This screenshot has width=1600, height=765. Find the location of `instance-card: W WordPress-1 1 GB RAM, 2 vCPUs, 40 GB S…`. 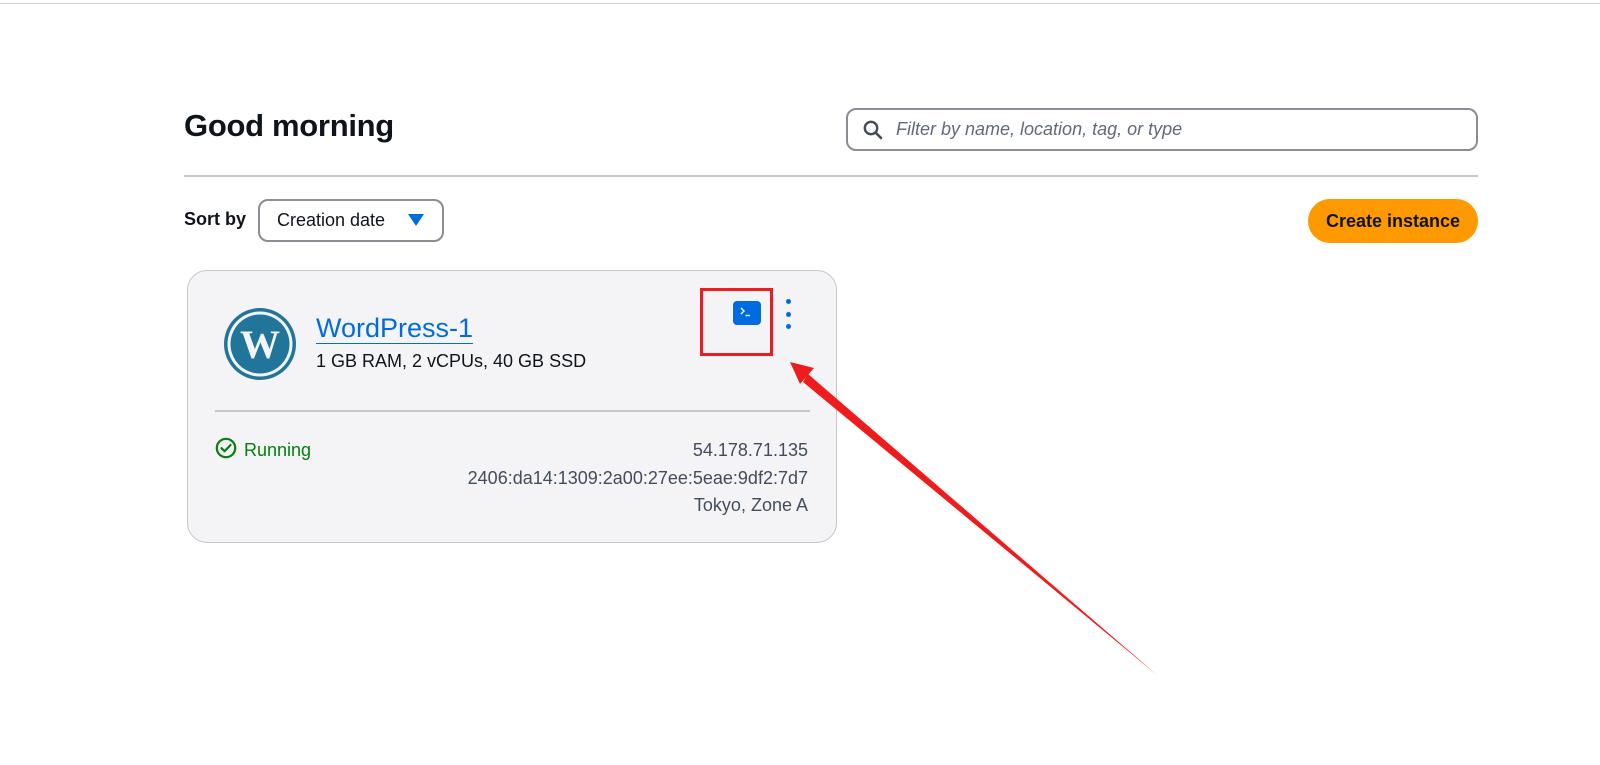

instance-card: W WordPress-1 1 GB RAM, 2 vCPUs, 40 GB S… is located at coordinates (512, 406).